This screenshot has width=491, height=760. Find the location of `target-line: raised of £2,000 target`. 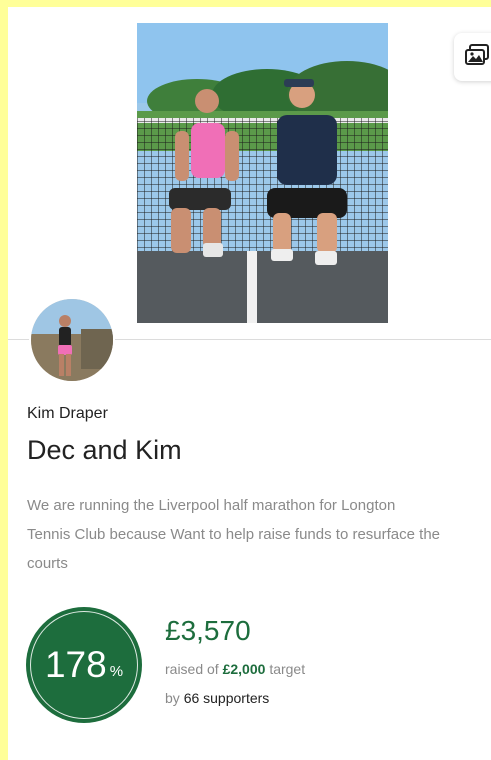

target-line: raised of £2,000 target is located at coordinates (235, 669).